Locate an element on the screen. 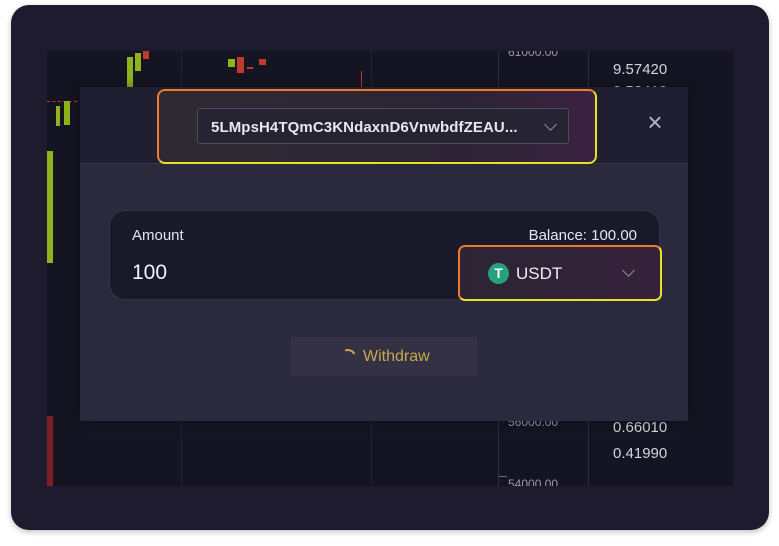 This screenshot has height=546, width=779. amount-label: Amount is located at coordinates (158, 235).